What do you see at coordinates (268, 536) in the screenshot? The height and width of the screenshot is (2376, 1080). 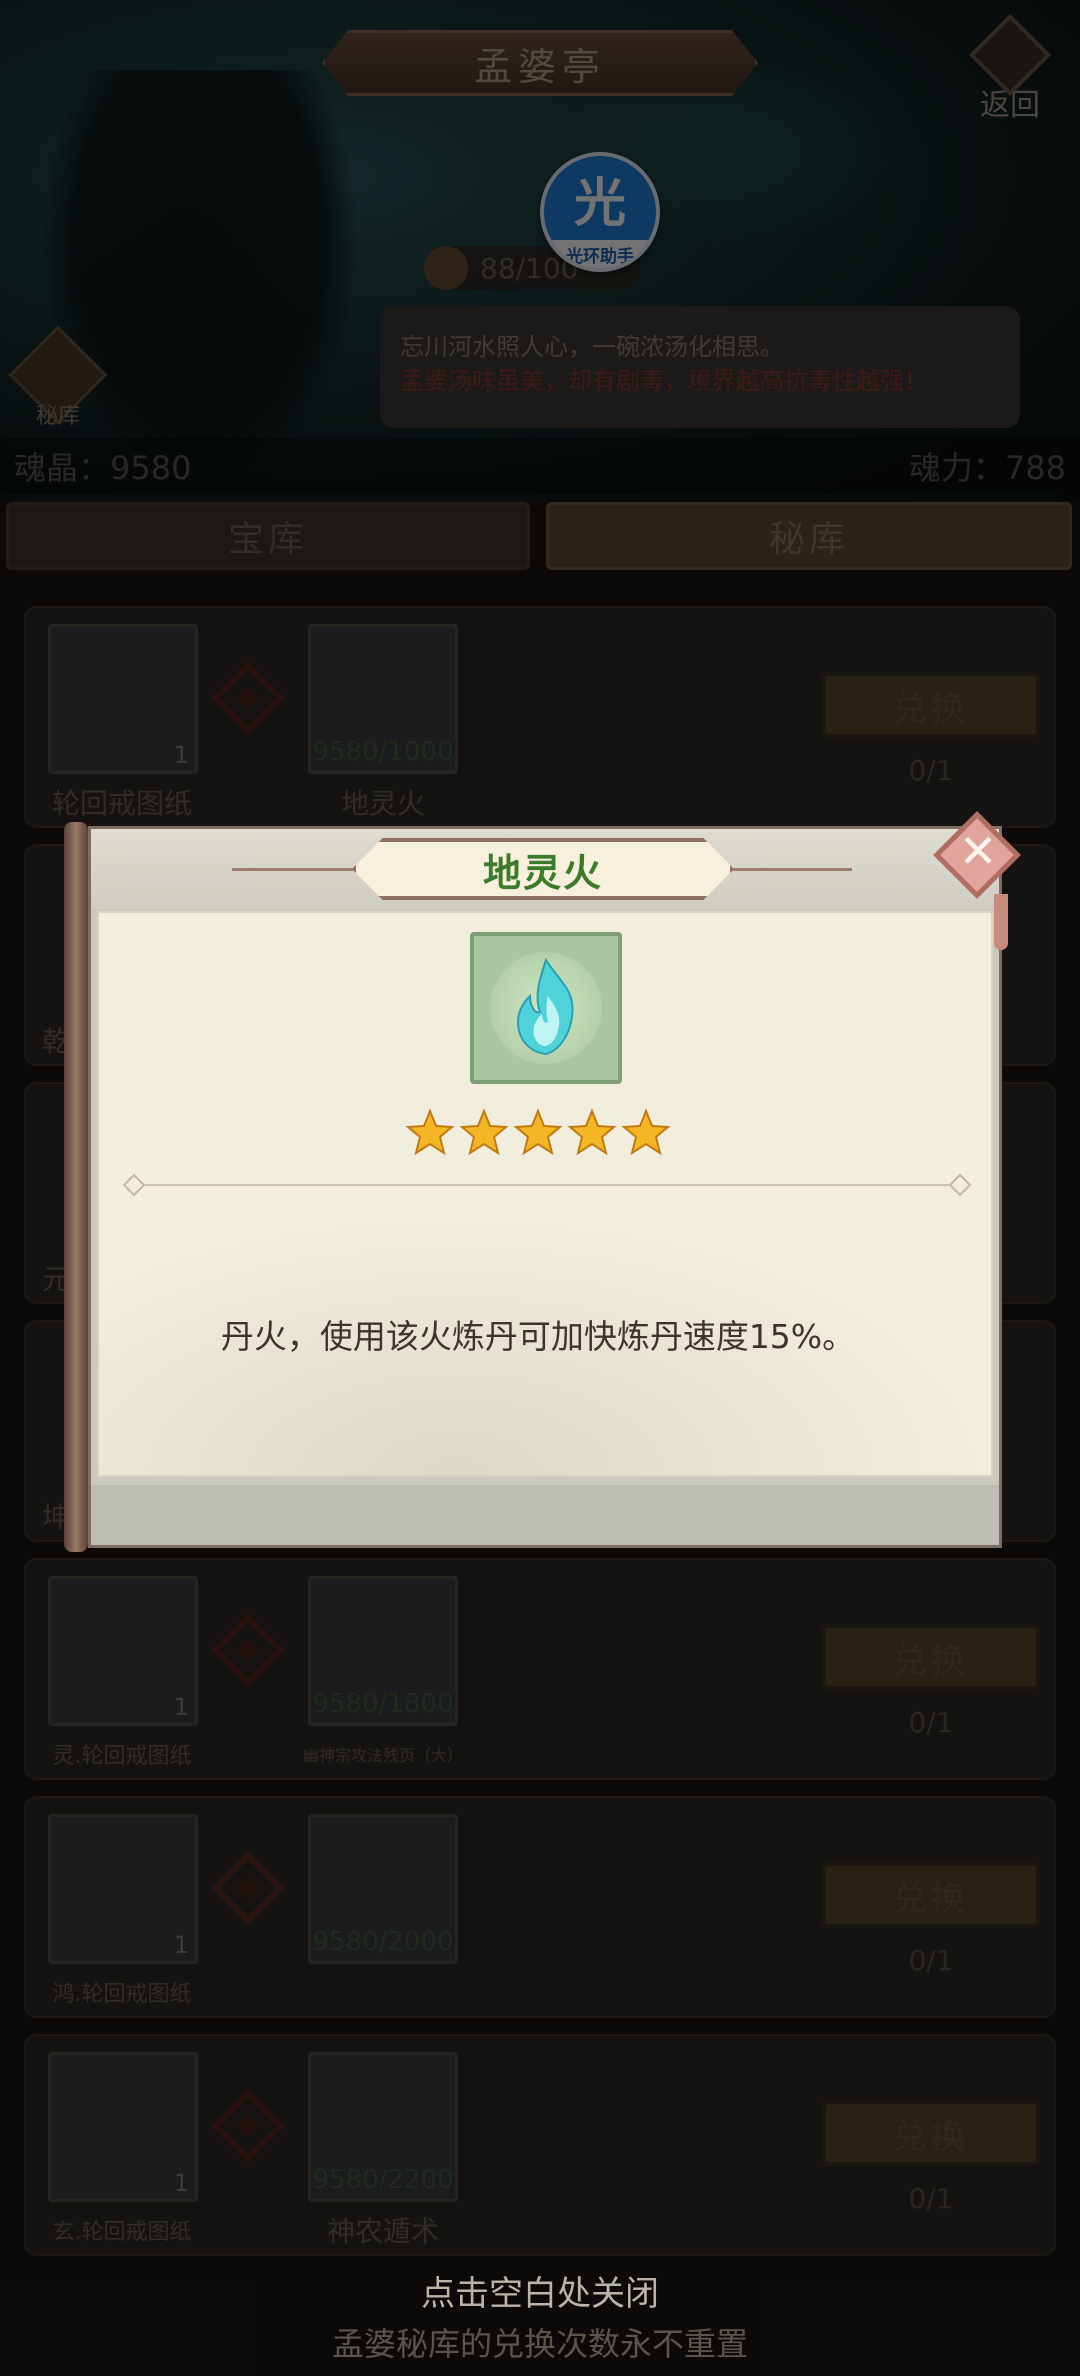 I see `tab-vault: 宝库` at bounding box center [268, 536].